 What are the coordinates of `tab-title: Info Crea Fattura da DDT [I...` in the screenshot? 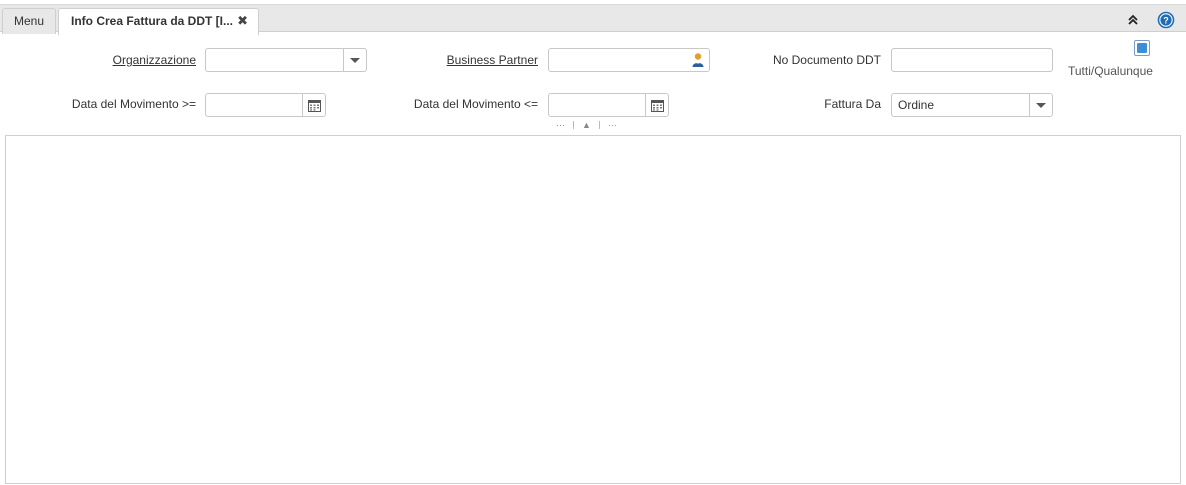 It's located at (152, 21).